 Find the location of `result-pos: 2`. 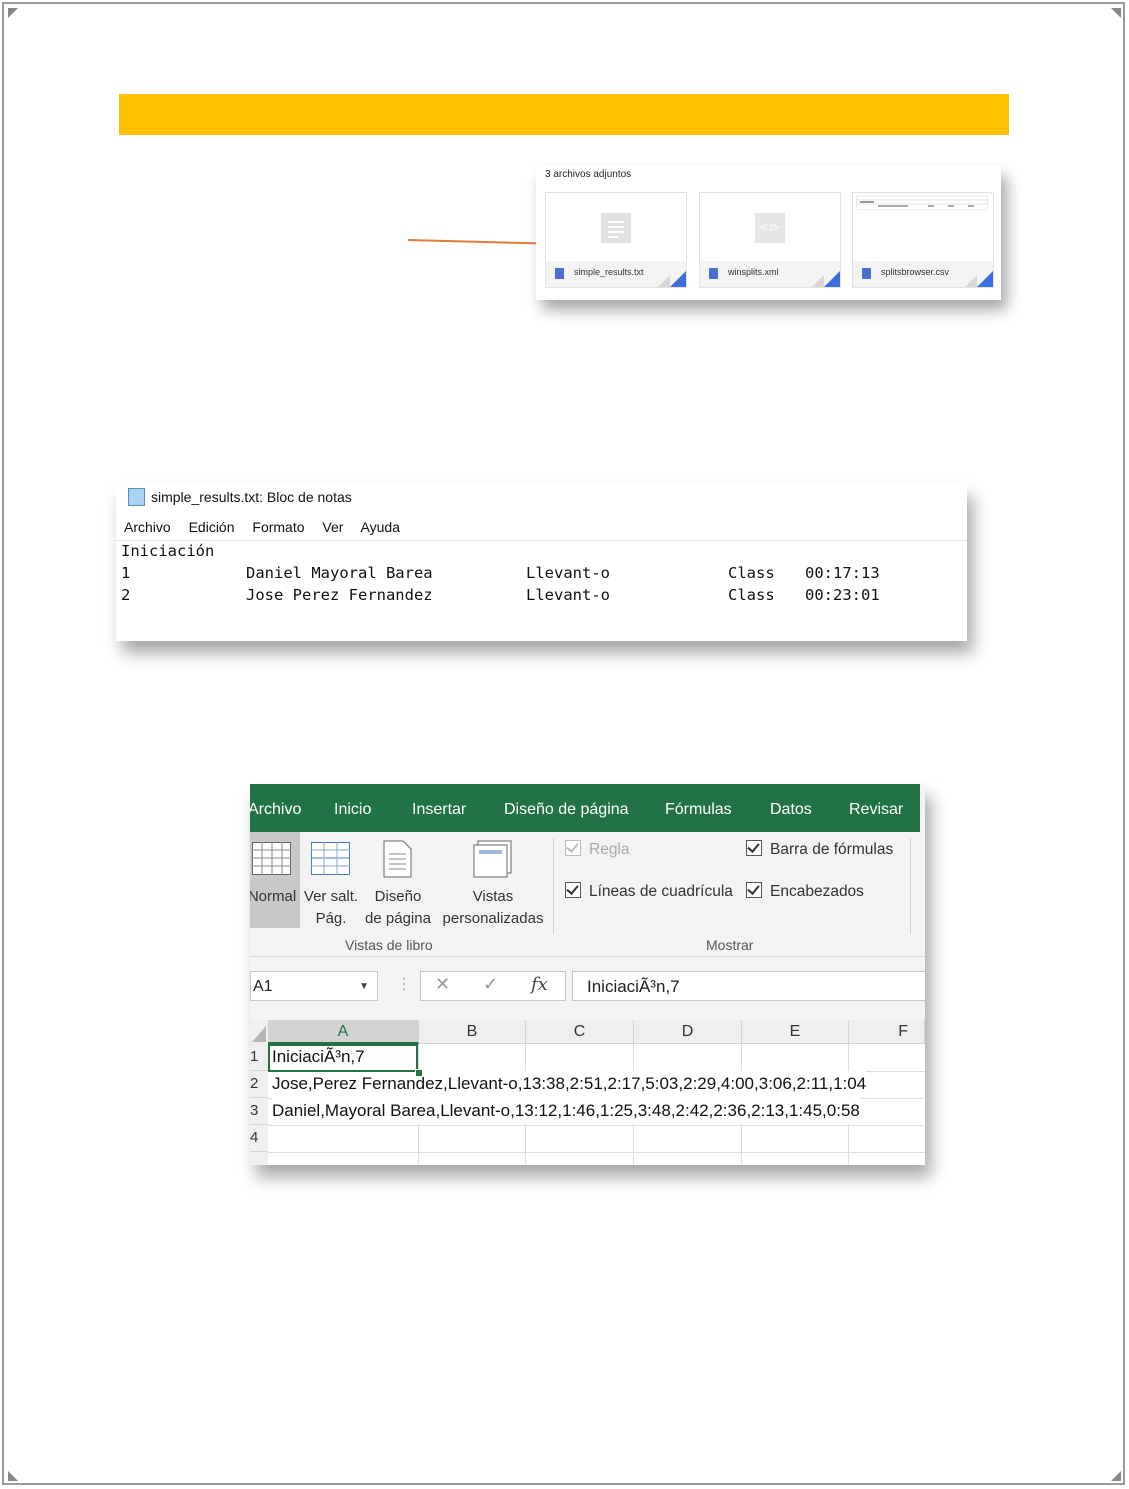

result-pos: 2 is located at coordinates (126, 595).